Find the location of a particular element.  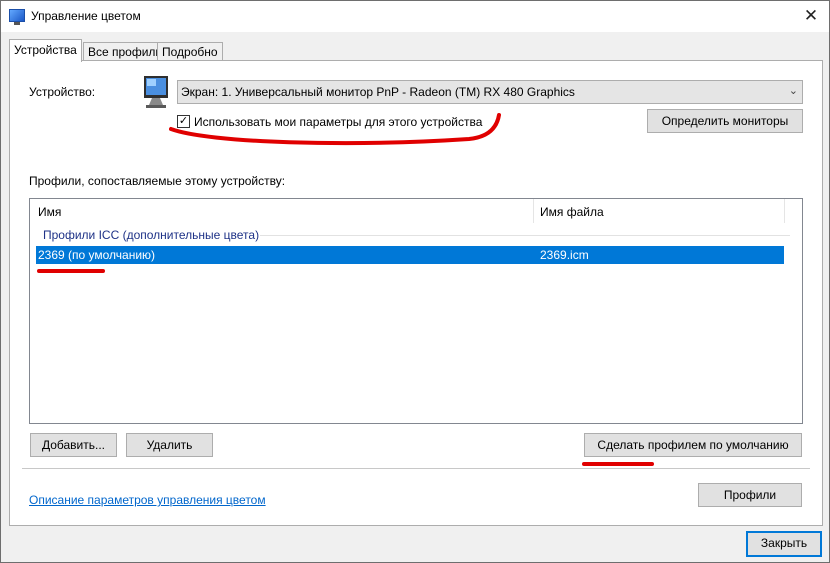

title-bar: Управление цветом ✕ is located at coordinates (415, 16).